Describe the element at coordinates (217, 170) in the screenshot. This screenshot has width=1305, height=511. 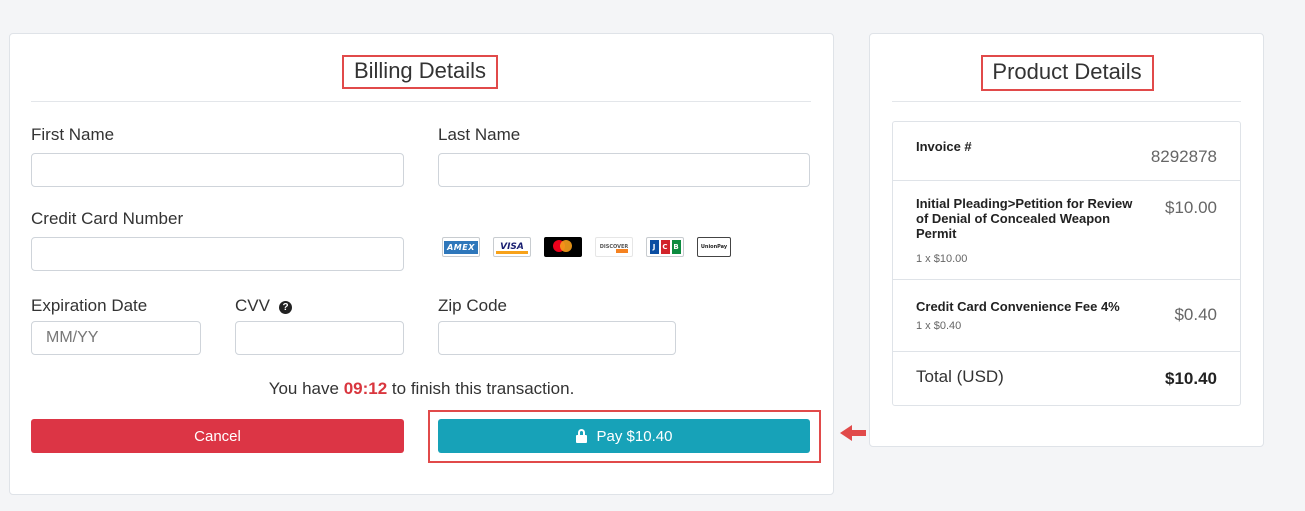
I see `first-name-input` at that location.